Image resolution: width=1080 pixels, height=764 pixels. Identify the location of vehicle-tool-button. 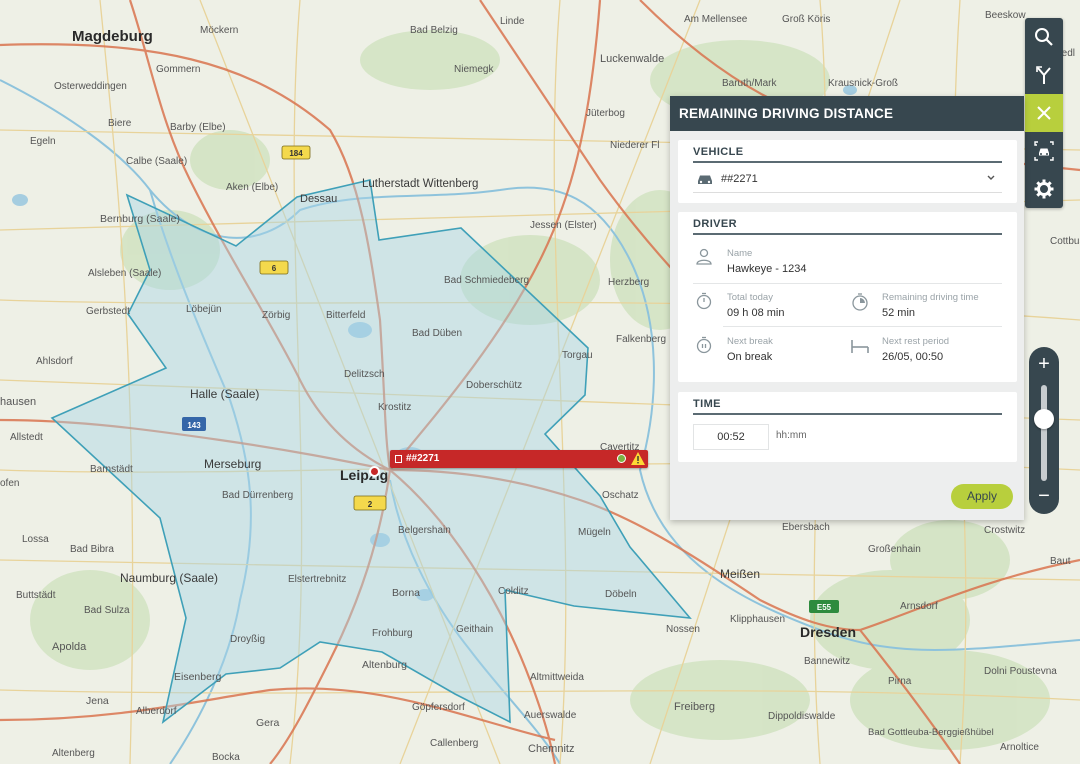
(1044, 151).